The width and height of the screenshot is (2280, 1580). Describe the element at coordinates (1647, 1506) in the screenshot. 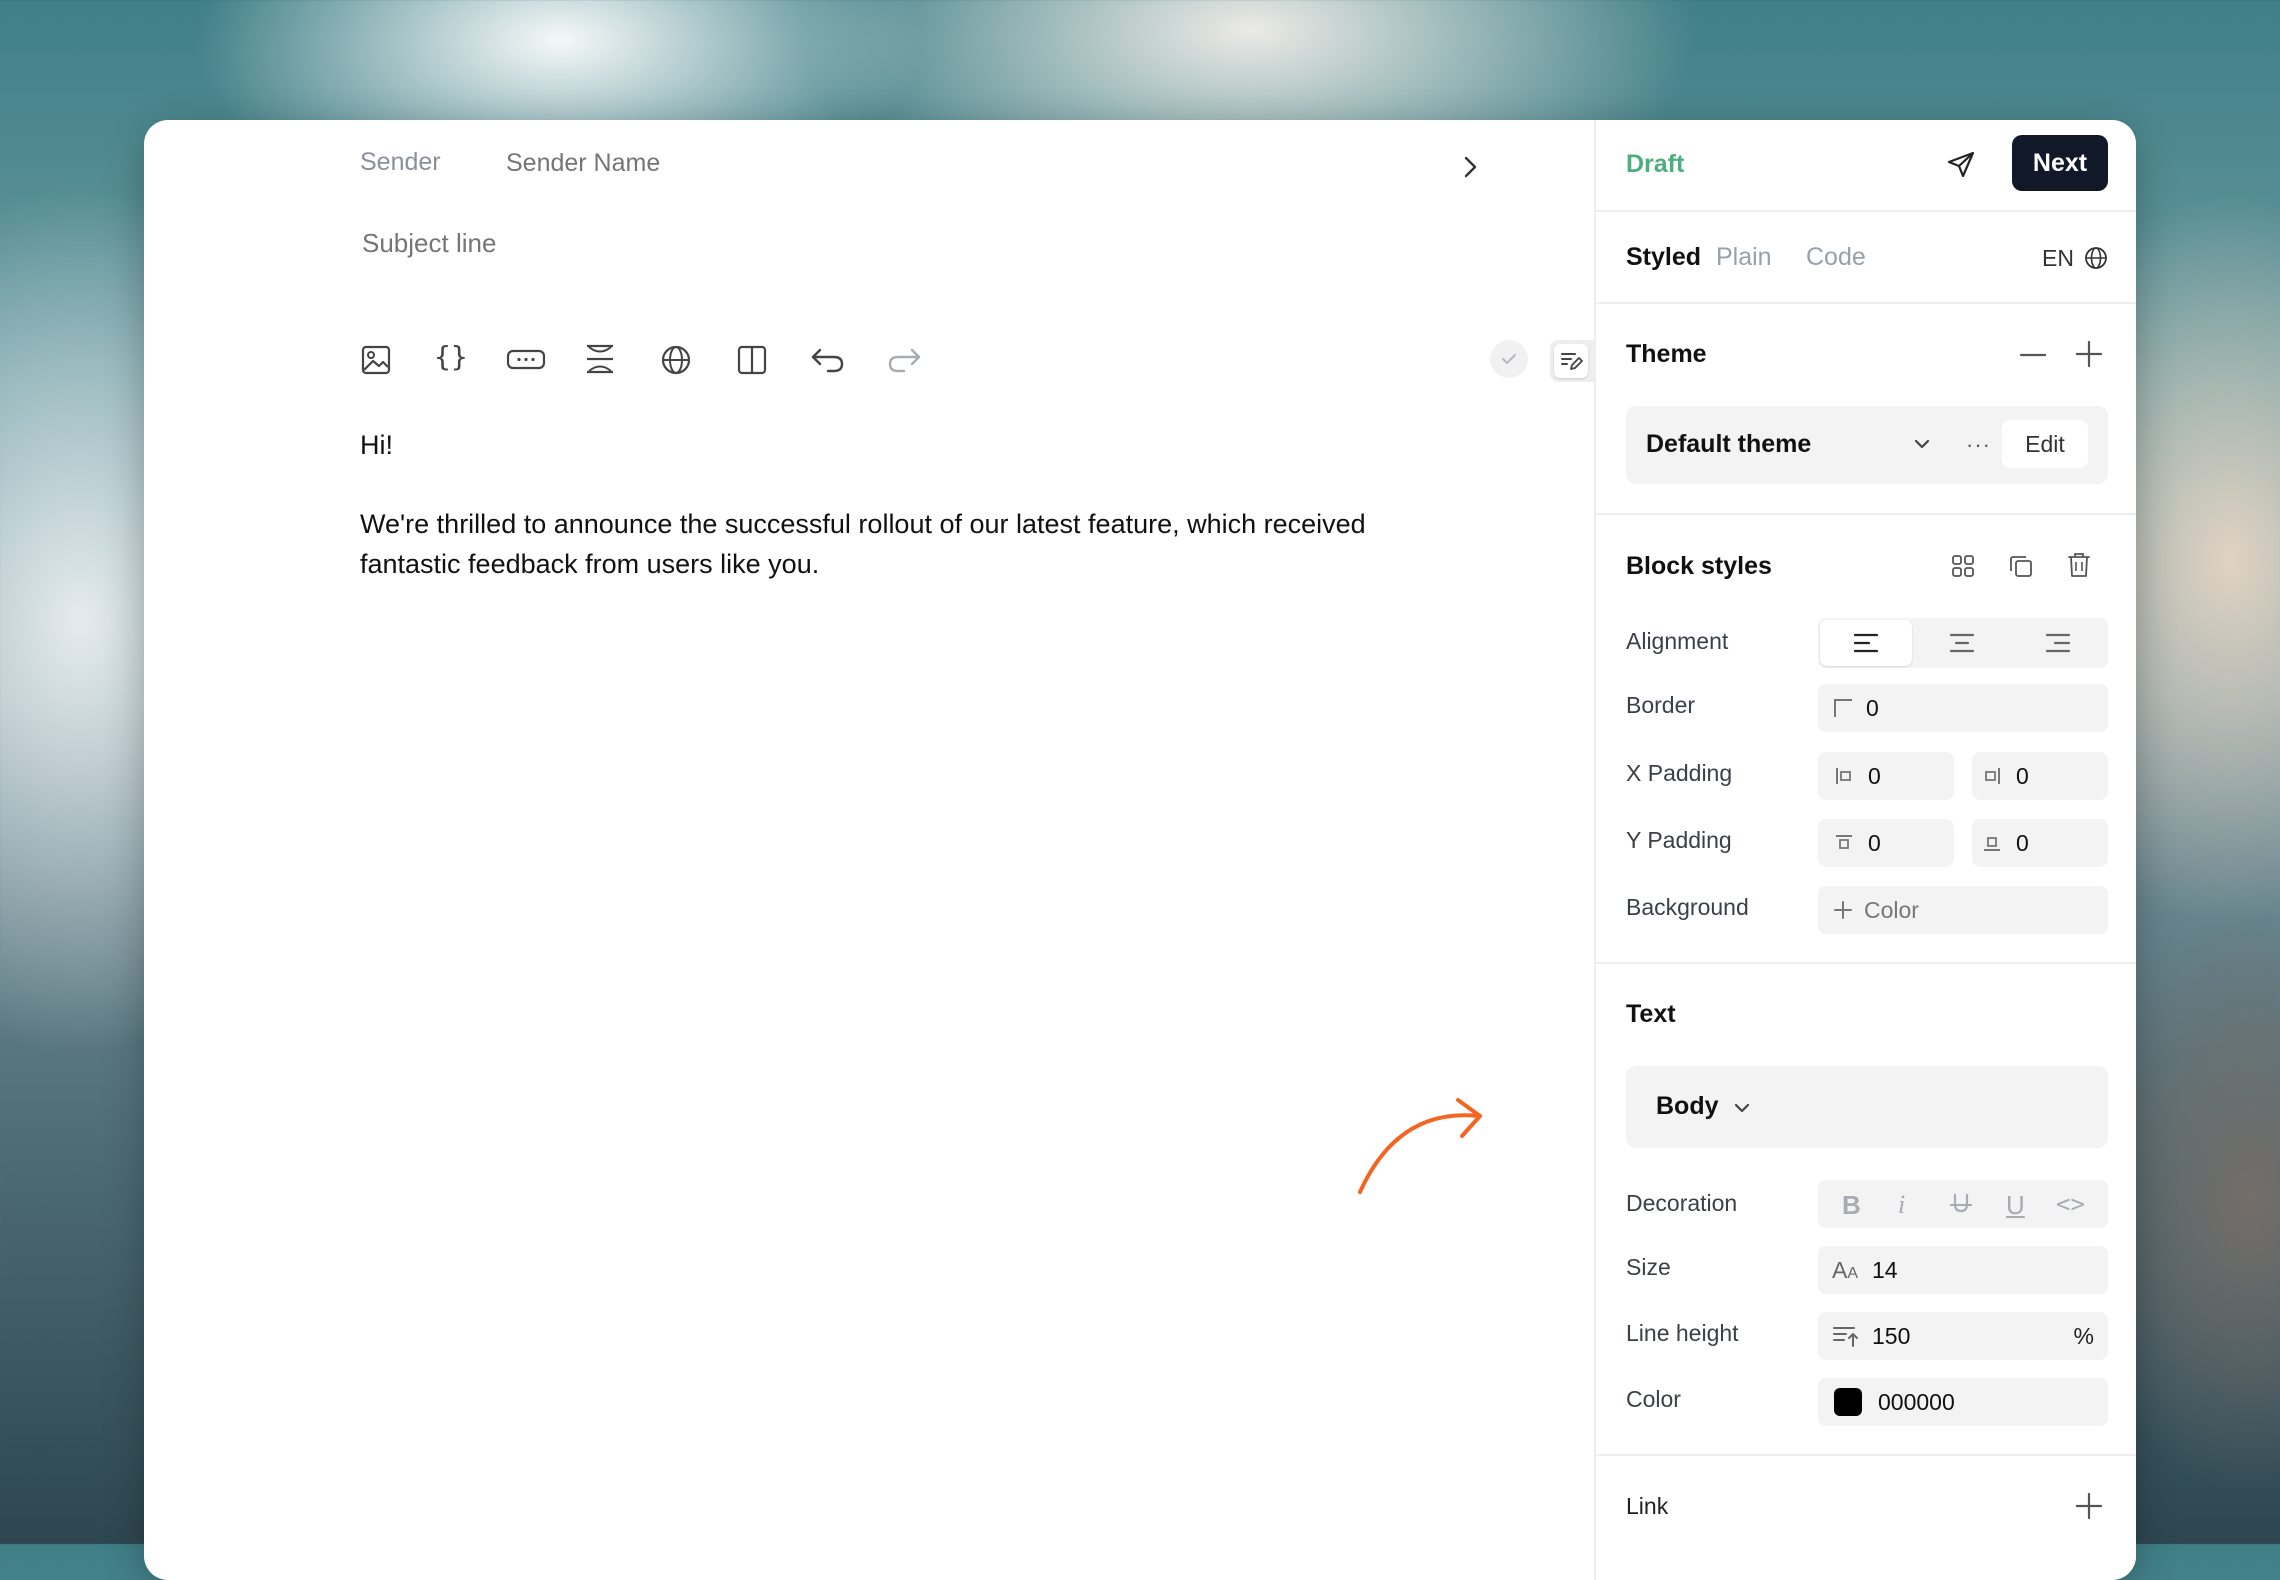

I see `link-title: Link` at that location.